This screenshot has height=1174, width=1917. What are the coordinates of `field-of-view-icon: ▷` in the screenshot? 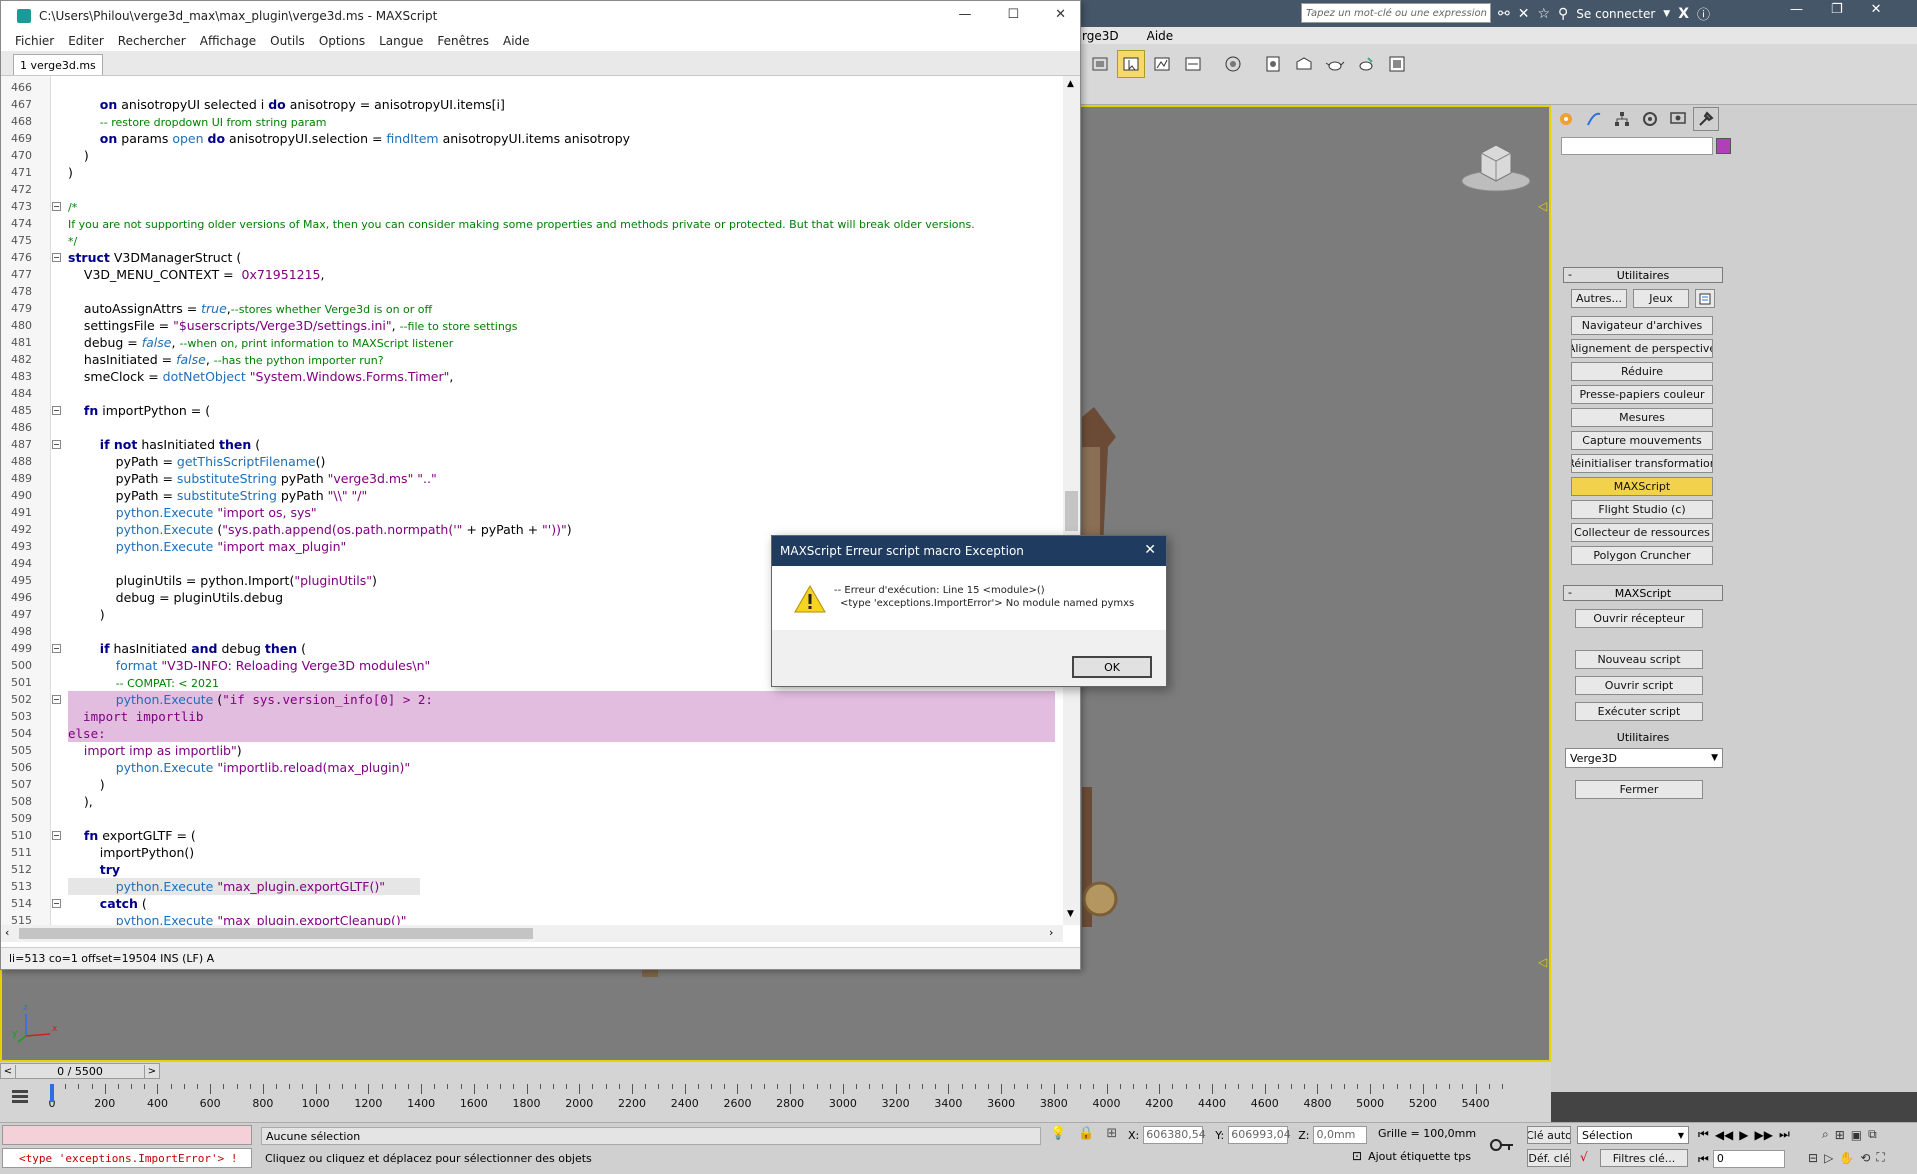 It's located at (1828, 1158).